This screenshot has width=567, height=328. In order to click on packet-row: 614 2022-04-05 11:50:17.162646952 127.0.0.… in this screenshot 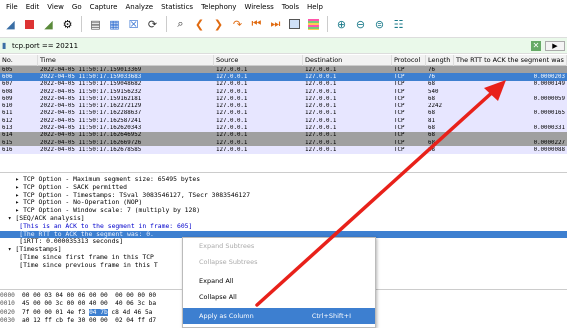, I will do `click(283, 135)`.